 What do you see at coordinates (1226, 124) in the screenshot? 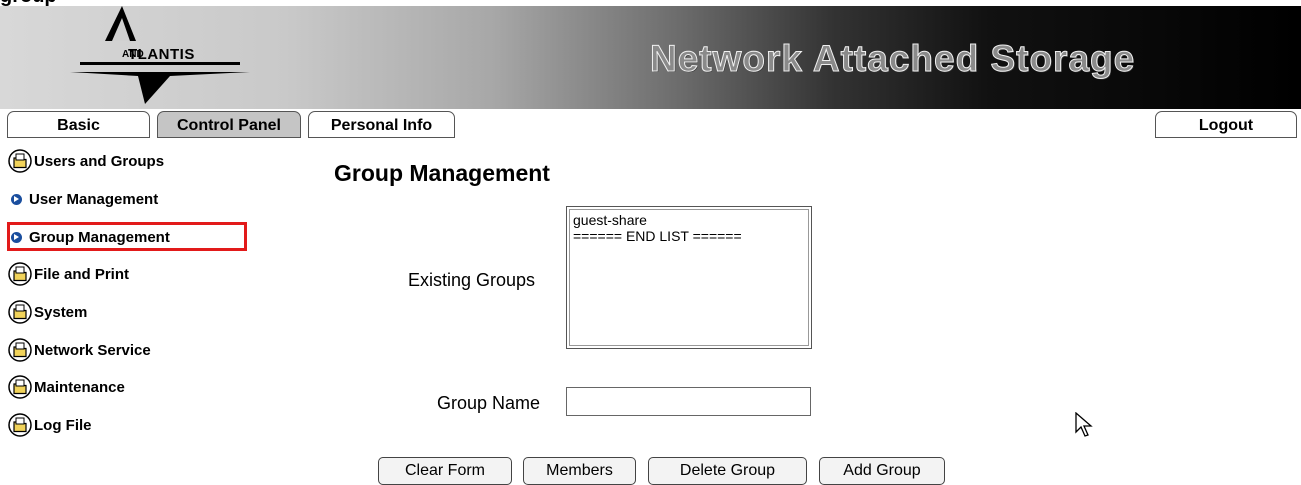
I see `logout-button: Logout` at bounding box center [1226, 124].